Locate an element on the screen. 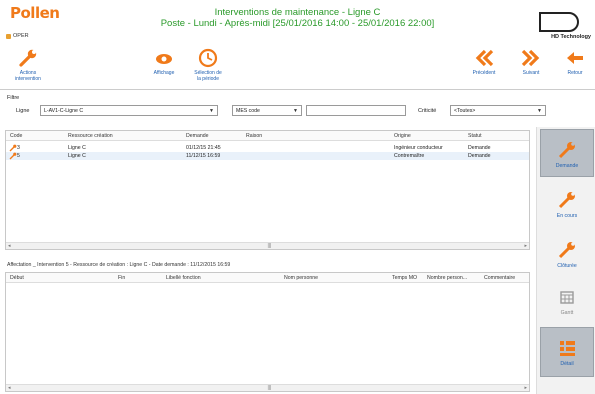 The width and height of the screenshot is (595, 394). brand-logo: HD Technology is located at coordinates (562, 27).